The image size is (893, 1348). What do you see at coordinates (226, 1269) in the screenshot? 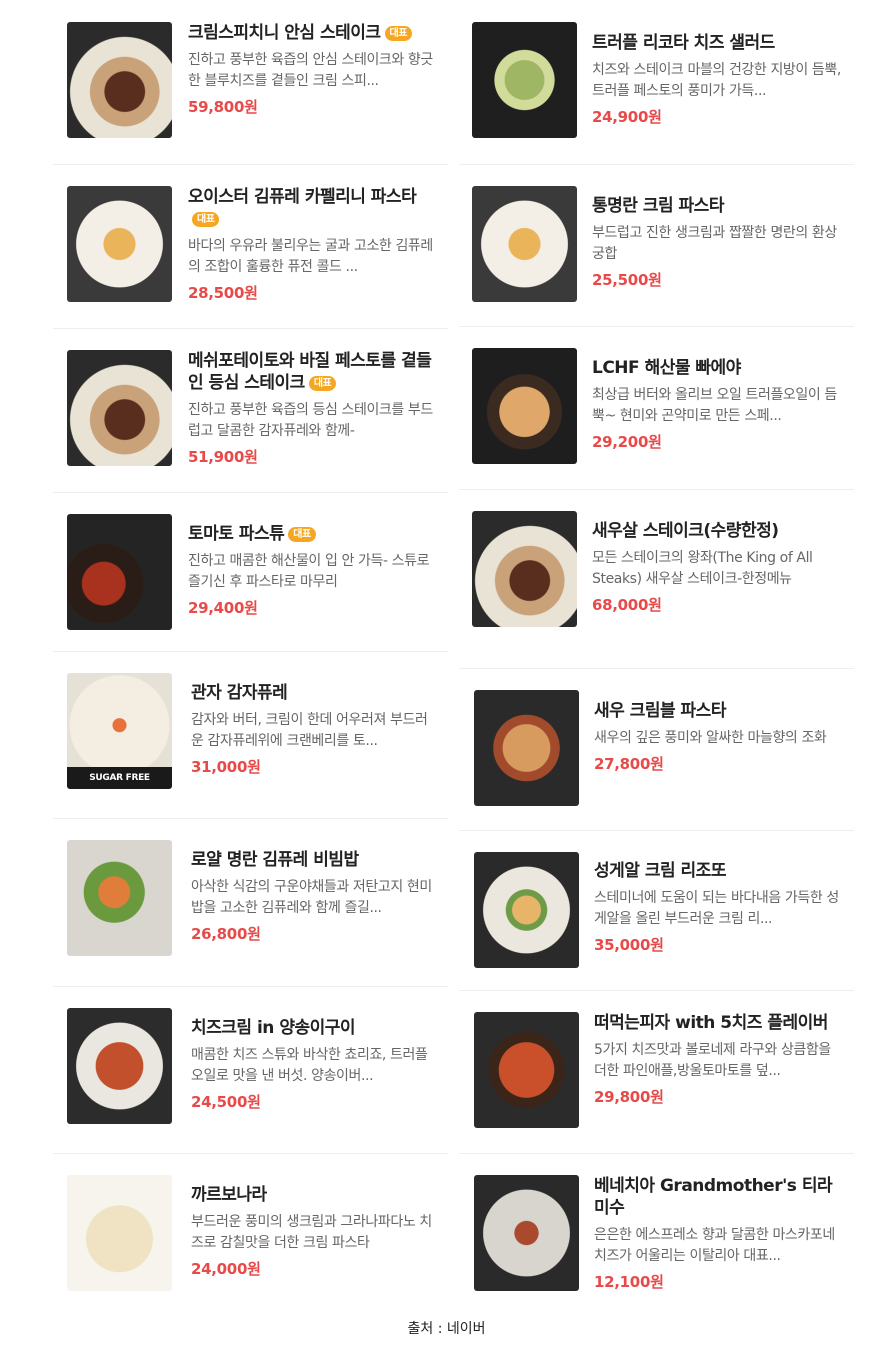
I see `menu-item-price: 24,000원` at bounding box center [226, 1269].